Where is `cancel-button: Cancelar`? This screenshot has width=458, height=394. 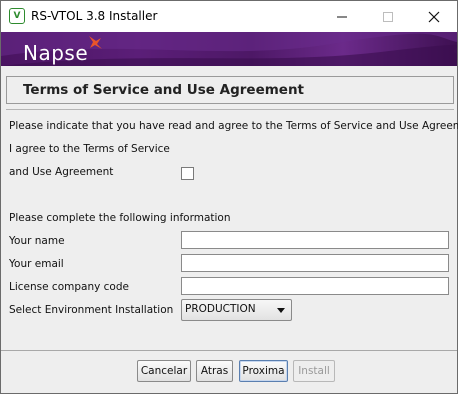
cancel-button: Cancelar is located at coordinates (164, 371).